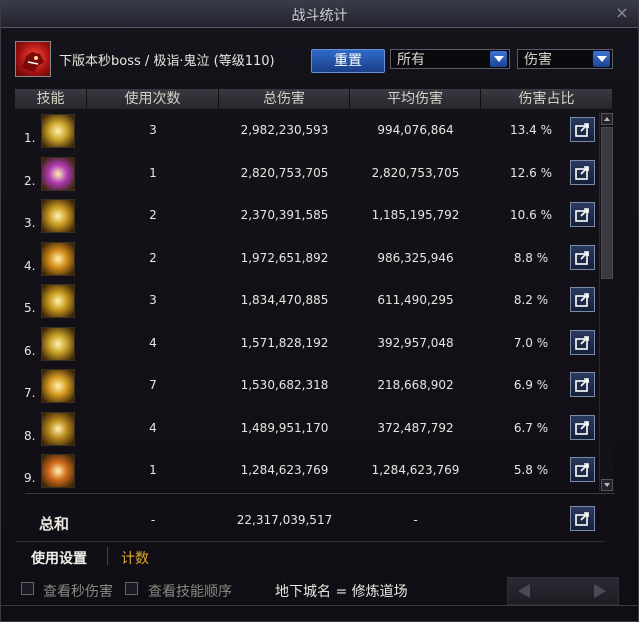 This screenshot has width=639, height=622. What do you see at coordinates (531, 385) in the screenshot?
I see `row-damage-pct: 6.9 %` at bounding box center [531, 385].